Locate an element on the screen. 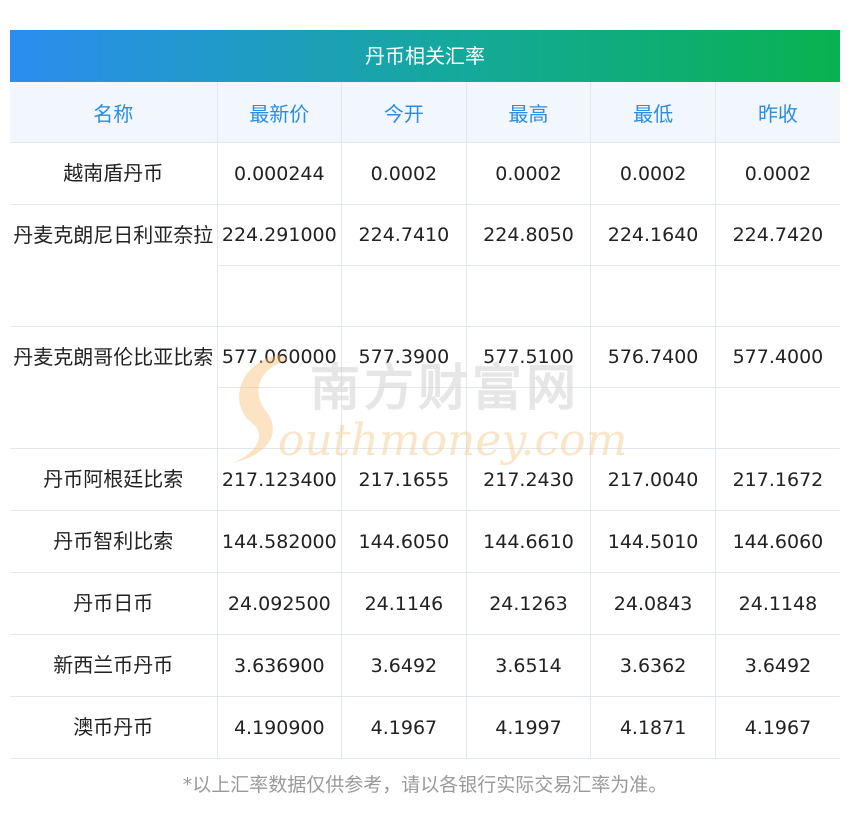 The height and width of the screenshot is (817, 850). low-price-cell: 224.1640 is located at coordinates (653, 265).